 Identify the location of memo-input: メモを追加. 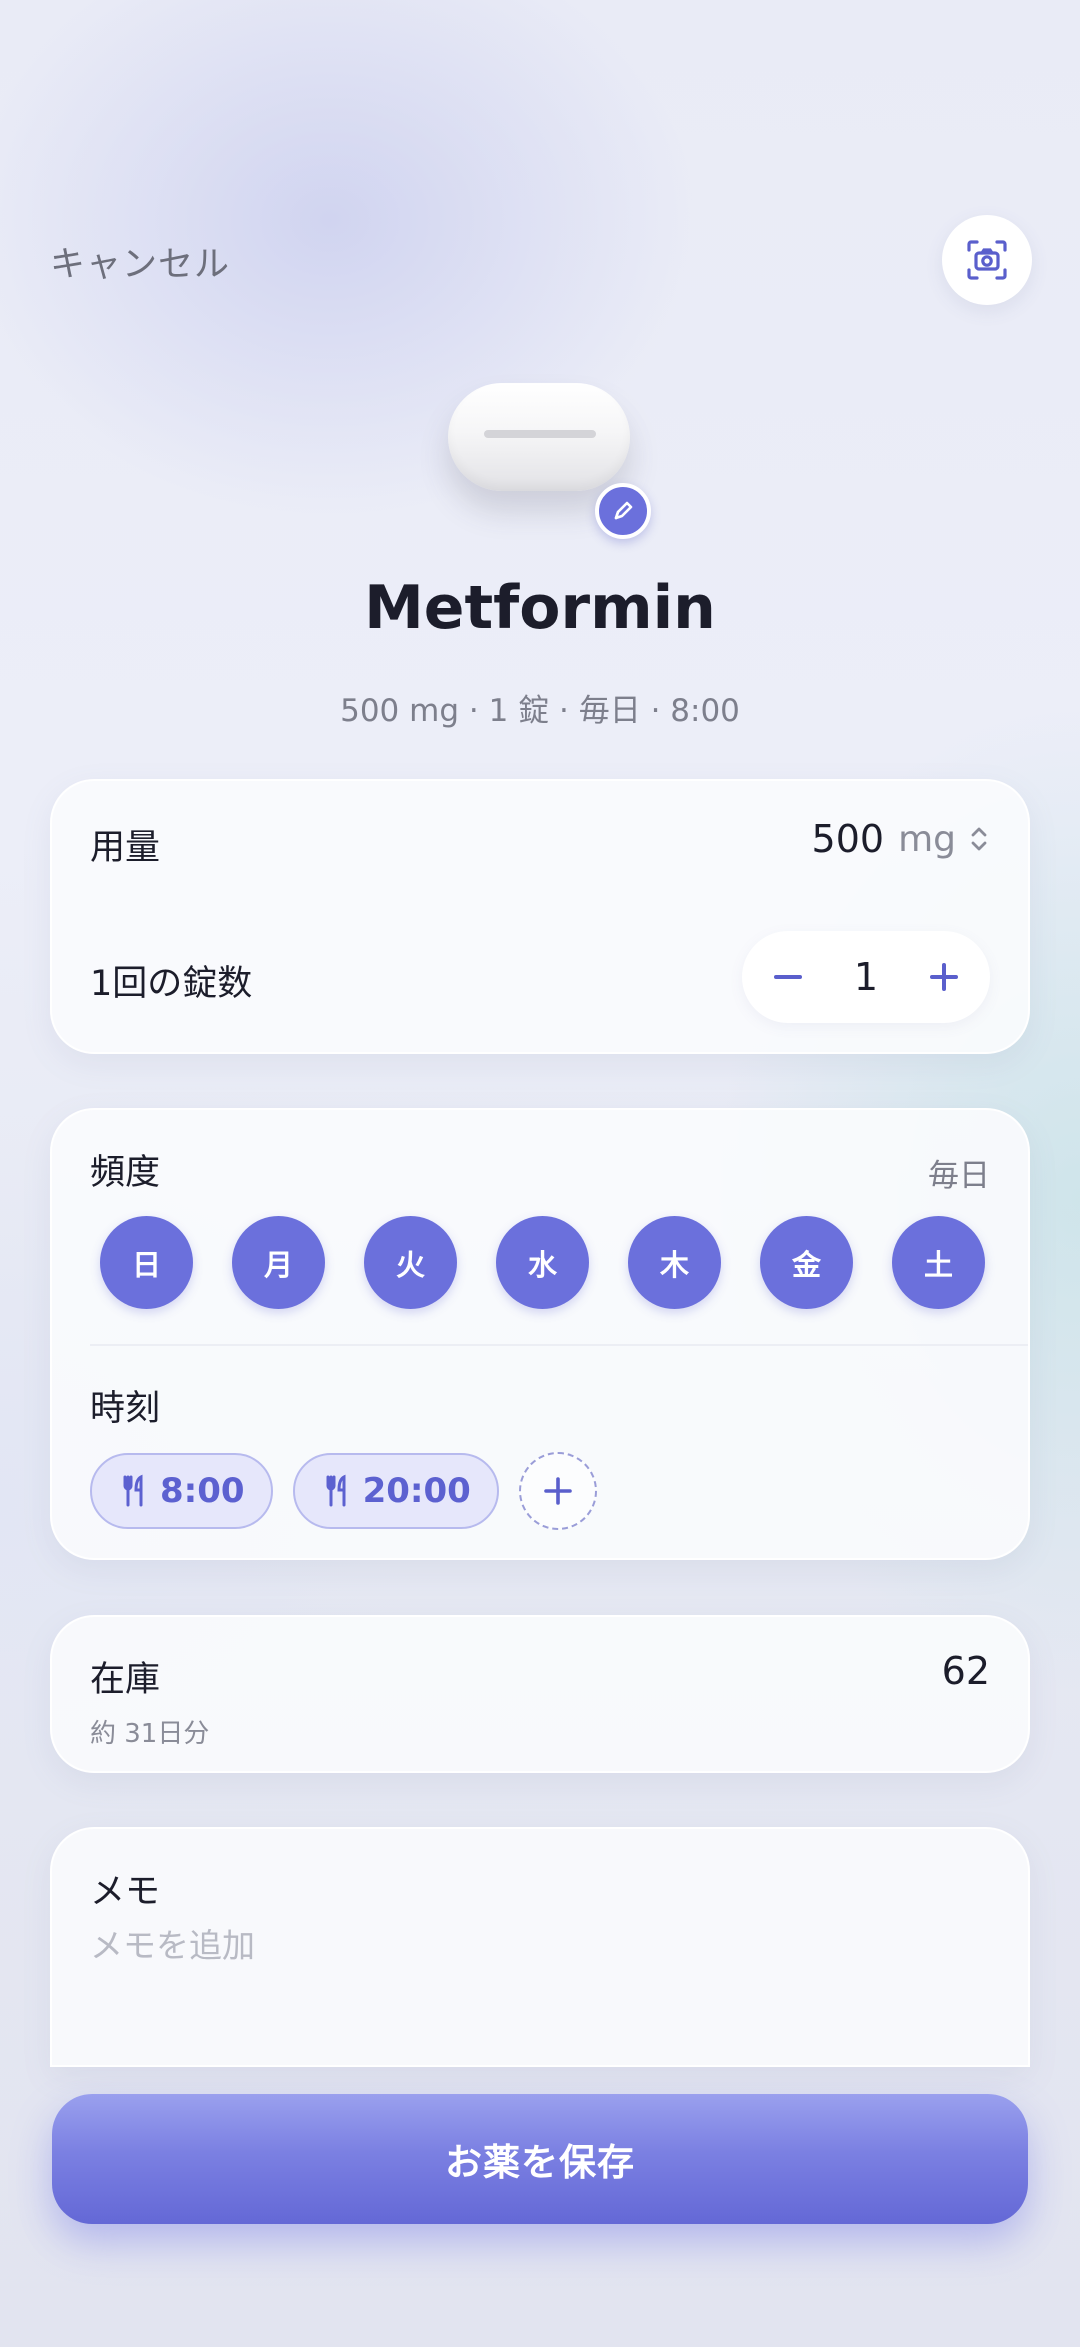
(530, 1943).